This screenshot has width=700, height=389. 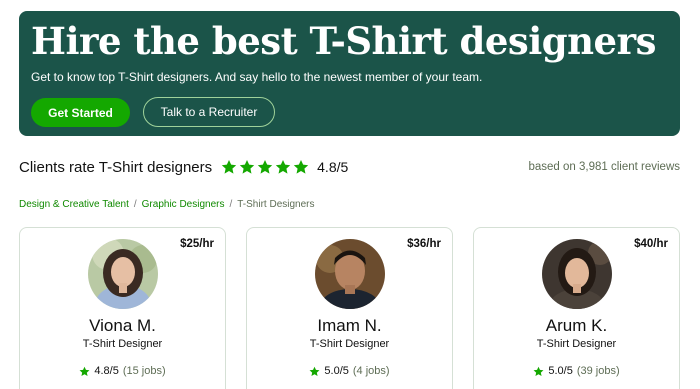 I want to click on rating-stars, so click(x=265, y=167).